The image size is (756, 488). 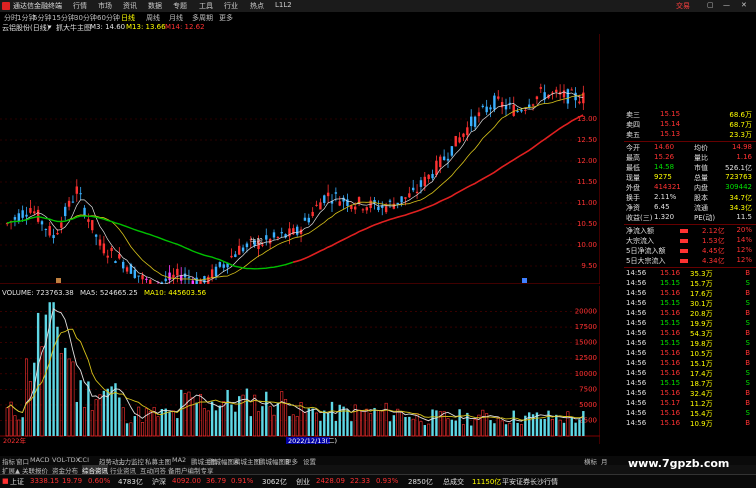 What do you see at coordinates (683, 6) in the screenshot?
I see `trade-button: 交易` at bounding box center [683, 6].